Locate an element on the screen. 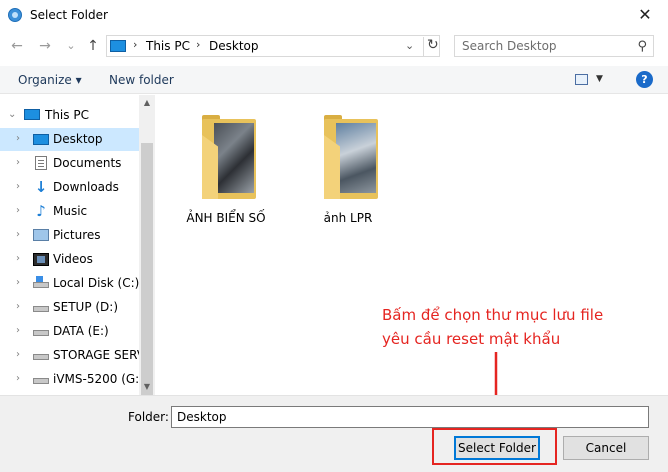  tree-item-label: Downloads is located at coordinates (86, 187).